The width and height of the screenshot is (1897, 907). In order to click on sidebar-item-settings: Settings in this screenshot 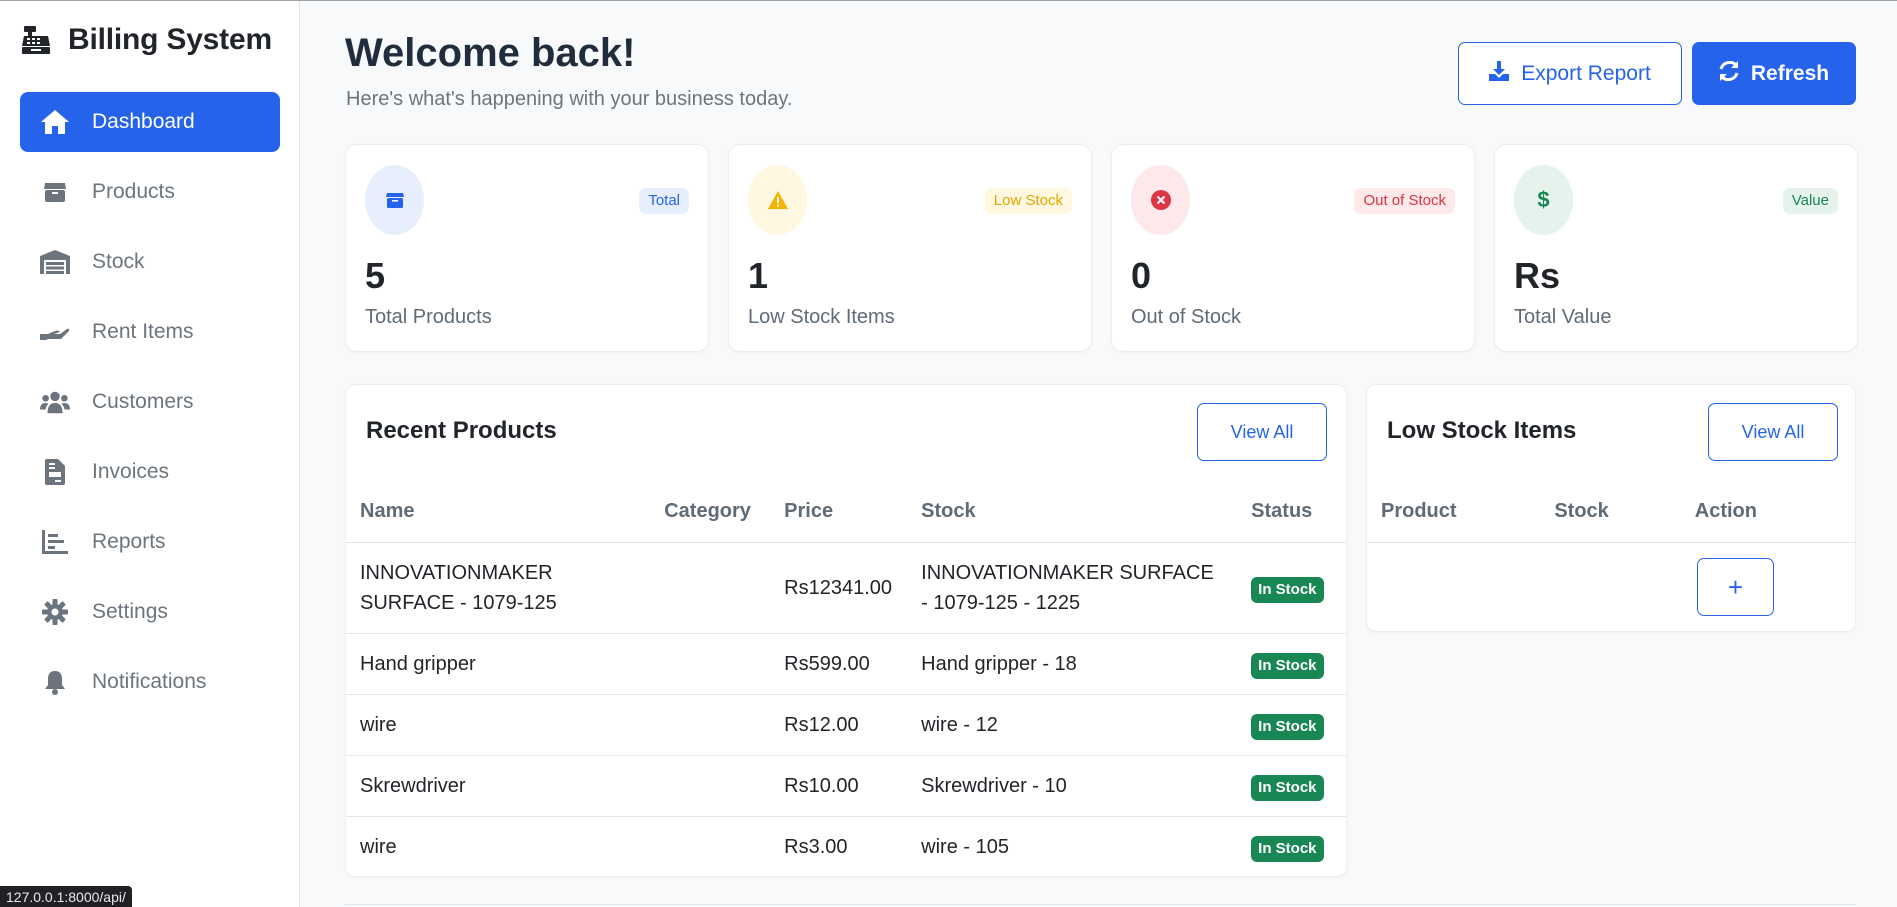, I will do `click(150, 612)`.